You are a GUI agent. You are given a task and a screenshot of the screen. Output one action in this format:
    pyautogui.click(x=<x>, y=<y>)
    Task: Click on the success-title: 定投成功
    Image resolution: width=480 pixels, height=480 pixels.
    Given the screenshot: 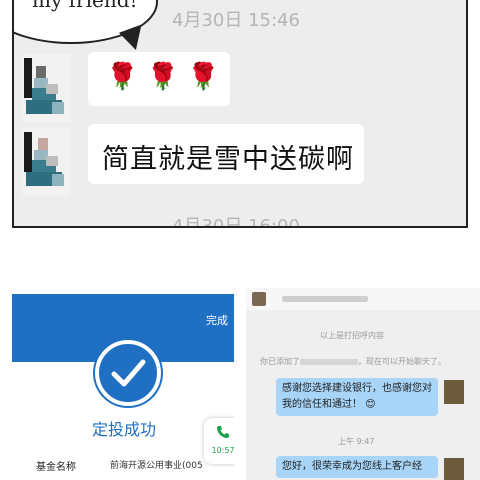 What is the action you would take?
    pyautogui.click(x=124, y=429)
    